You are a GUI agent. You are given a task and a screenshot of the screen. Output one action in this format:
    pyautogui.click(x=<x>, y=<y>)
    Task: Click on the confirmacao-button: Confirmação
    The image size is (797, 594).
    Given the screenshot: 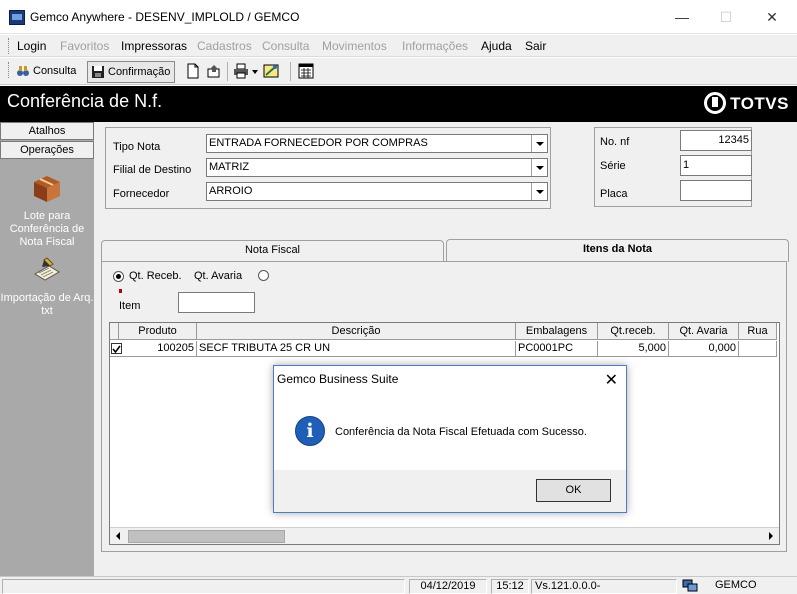 What is the action you would take?
    pyautogui.click(x=131, y=72)
    